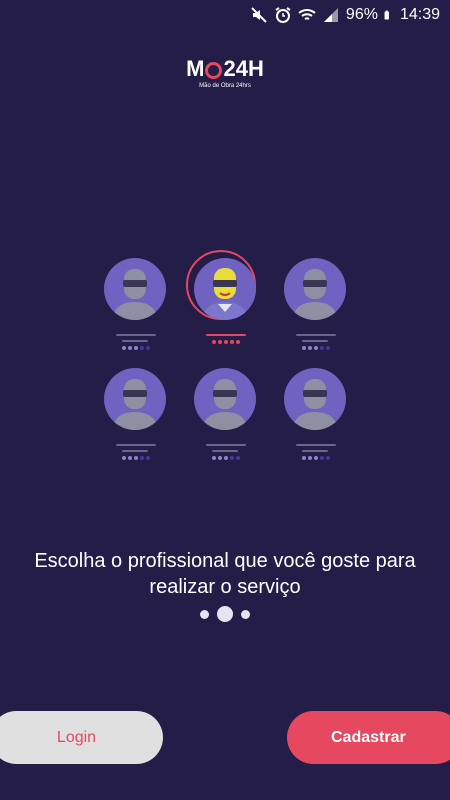 The width and height of the screenshot is (450, 800). What do you see at coordinates (307, 14) in the screenshot?
I see `wifi-icon` at bounding box center [307, 14].